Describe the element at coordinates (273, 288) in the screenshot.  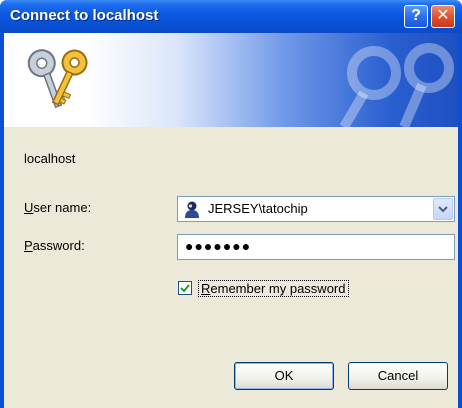
I see `remember-password-label: Remember my password` at that location.